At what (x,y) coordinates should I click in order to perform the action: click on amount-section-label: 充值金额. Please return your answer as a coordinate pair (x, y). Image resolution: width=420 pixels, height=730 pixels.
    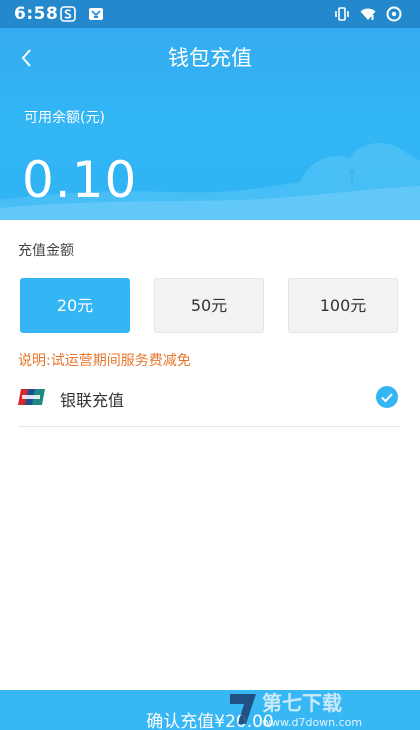
    Looking at the image, I should click on (46, 251).